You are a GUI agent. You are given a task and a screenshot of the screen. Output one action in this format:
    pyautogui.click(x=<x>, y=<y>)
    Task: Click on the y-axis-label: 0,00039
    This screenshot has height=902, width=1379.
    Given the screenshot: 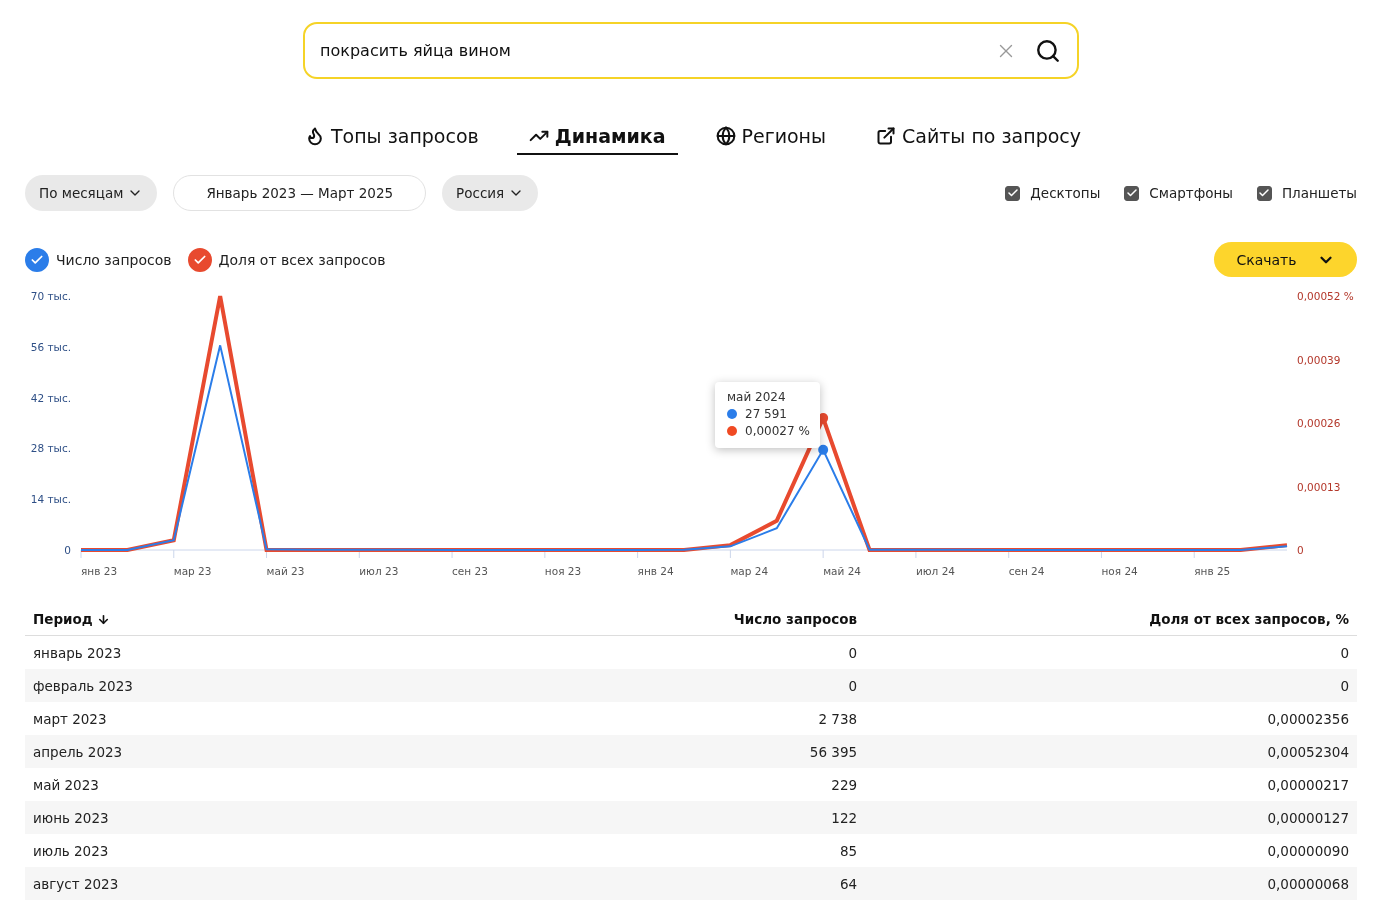 What is the action you would take?
    pyautogui.click(x=1319, y=359)
    